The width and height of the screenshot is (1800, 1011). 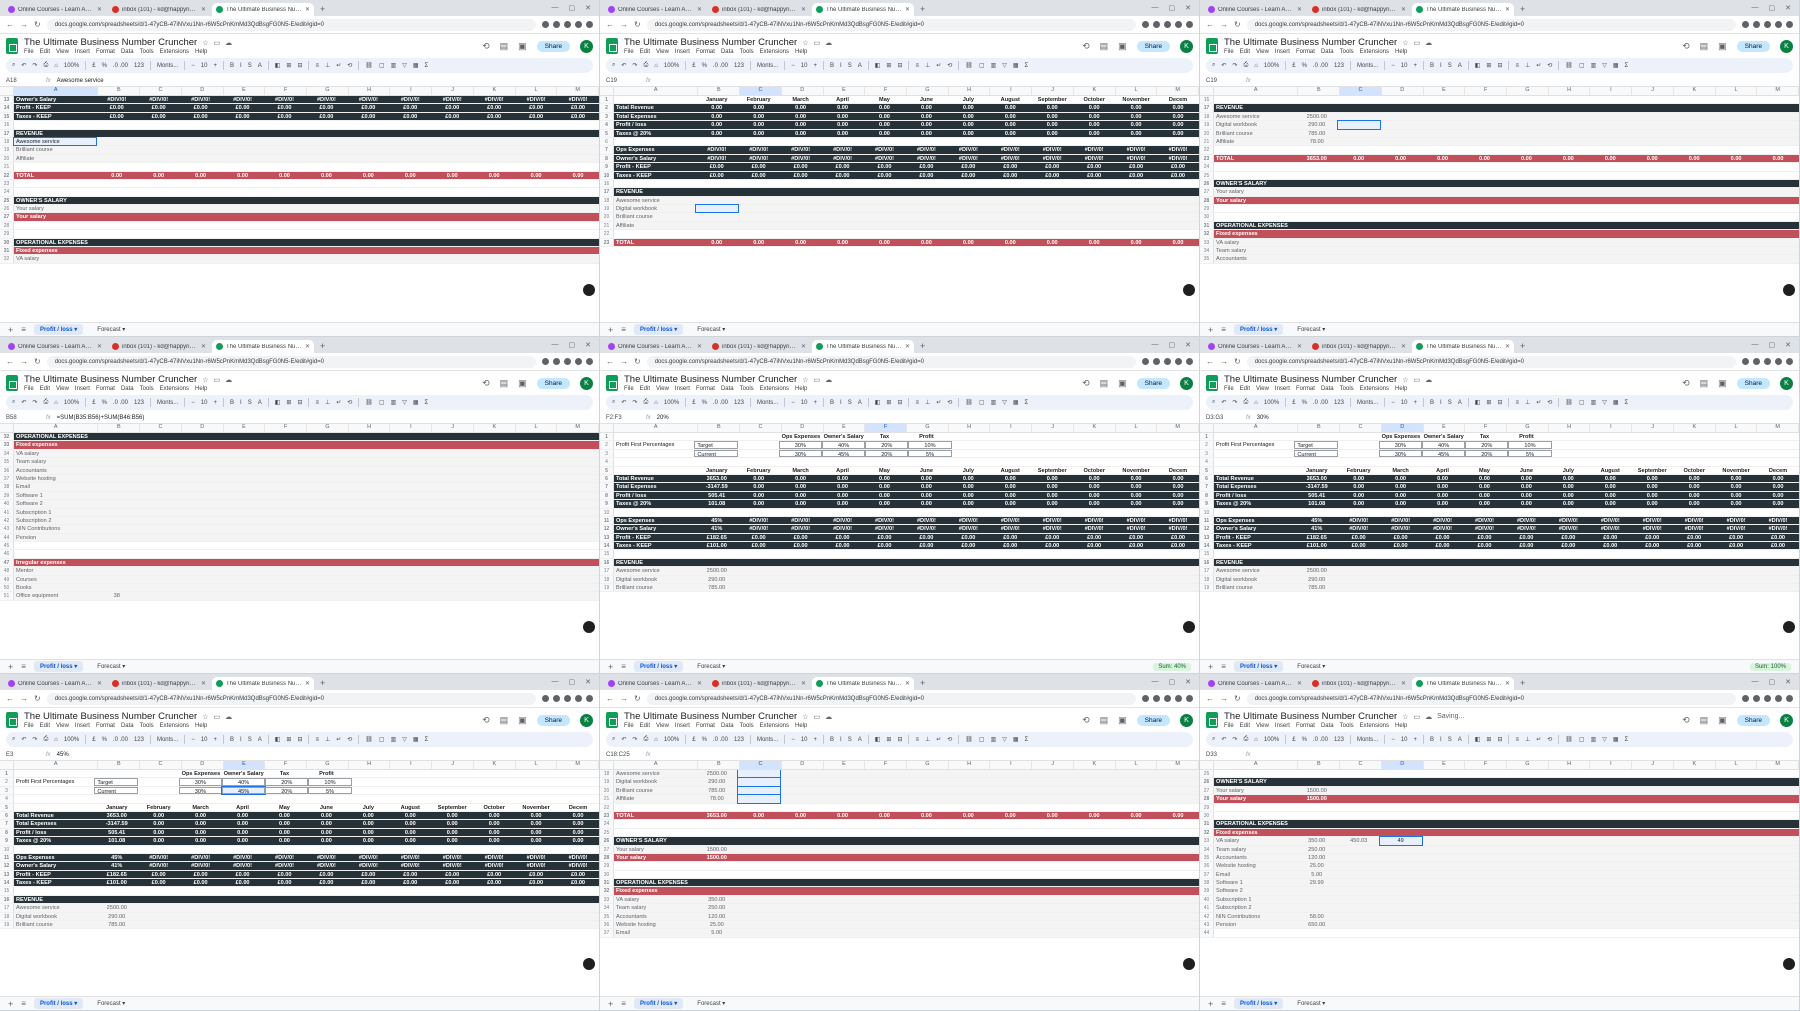 What do you see at coordinates (623, 755) in the screenshot?
I see `name-box: C18:C25` at bounding box center [623, 755].